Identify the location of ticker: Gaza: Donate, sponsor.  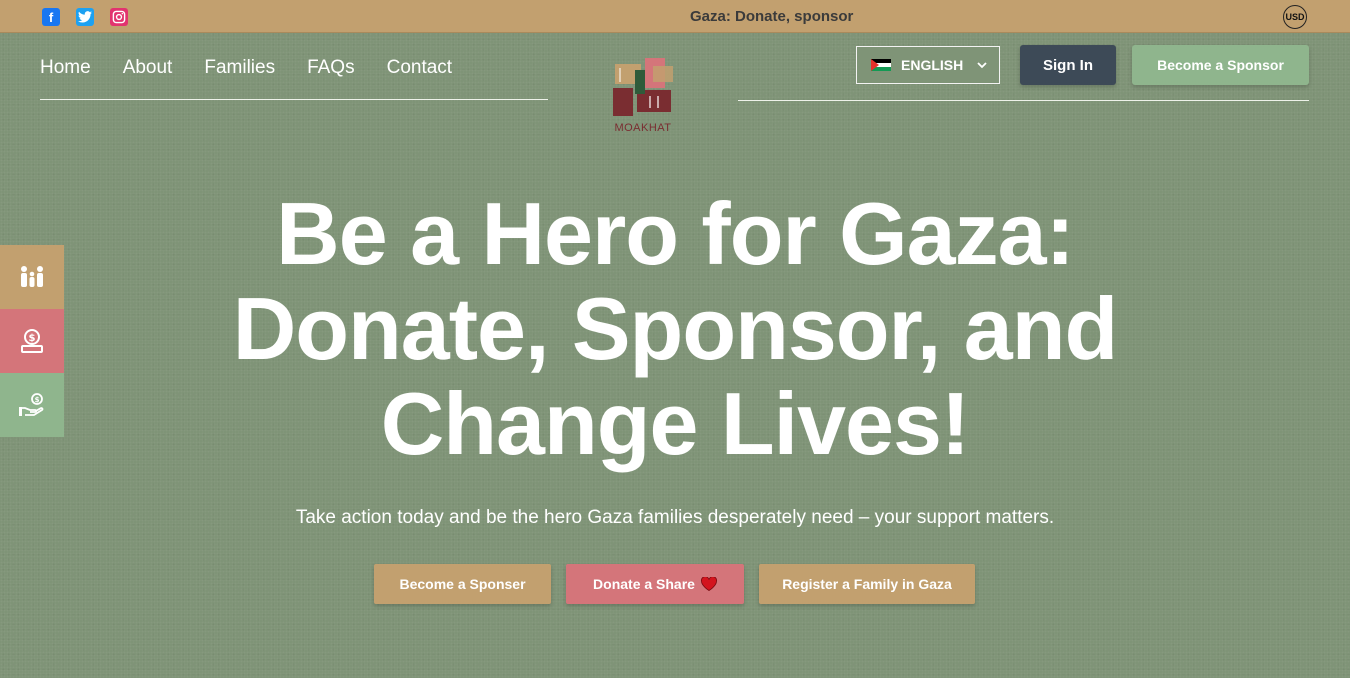
(774, 17).